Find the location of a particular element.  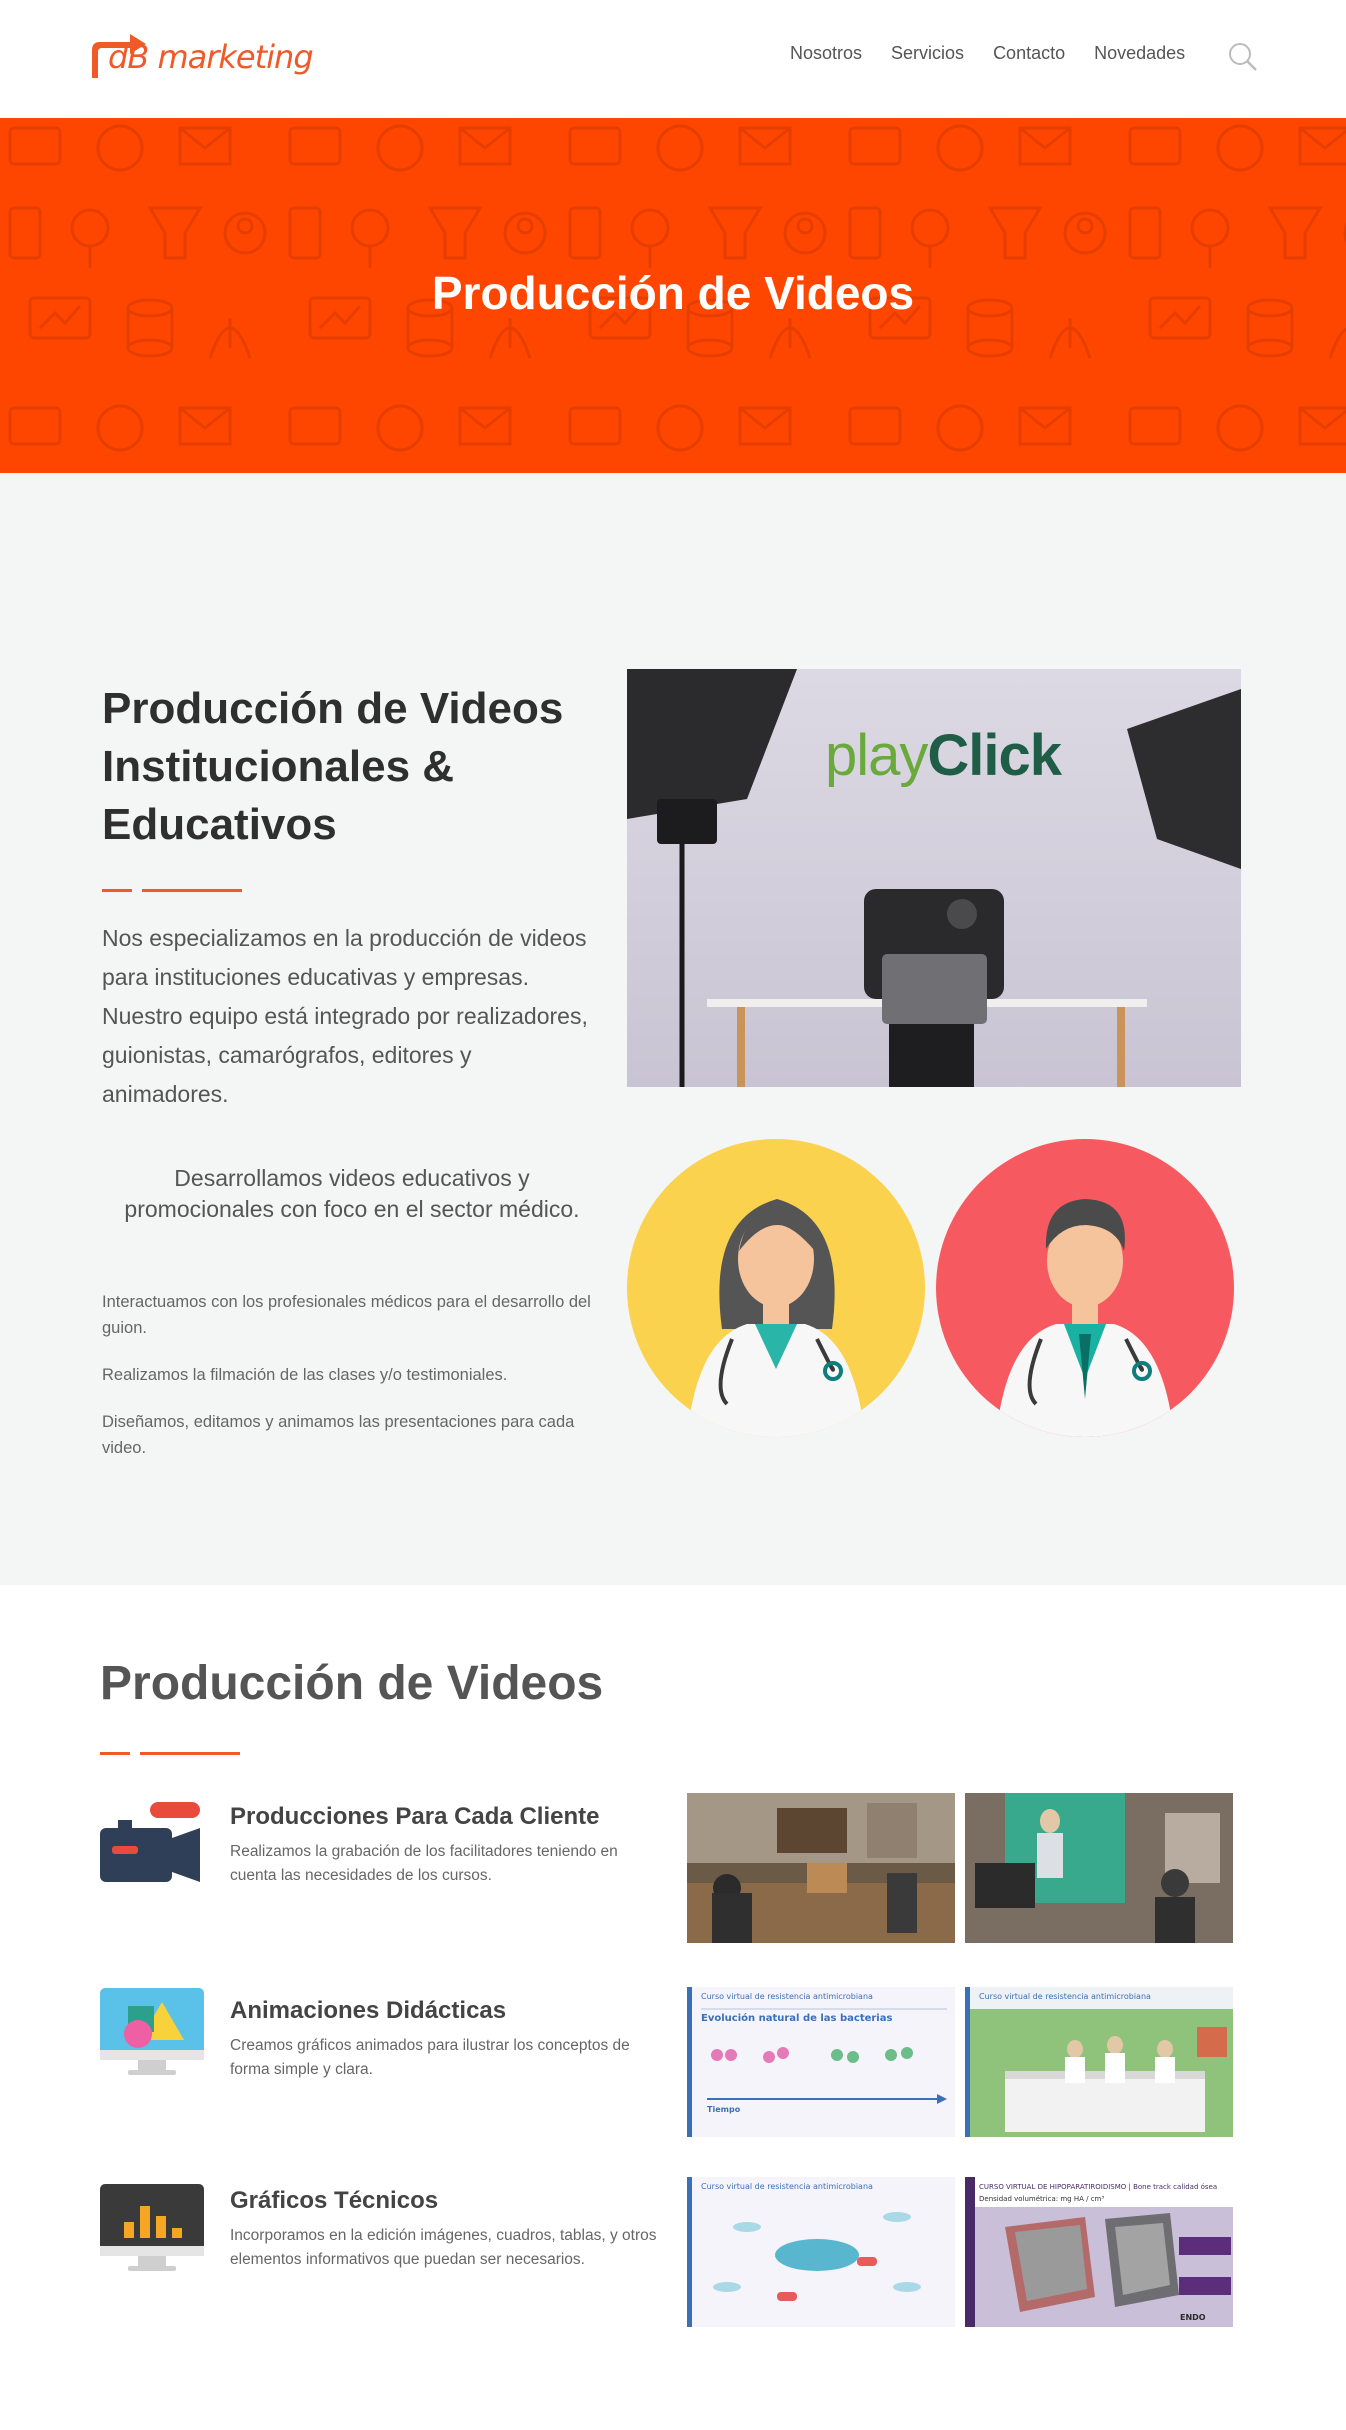

title-divider-short is located at coordinates (117, 890).